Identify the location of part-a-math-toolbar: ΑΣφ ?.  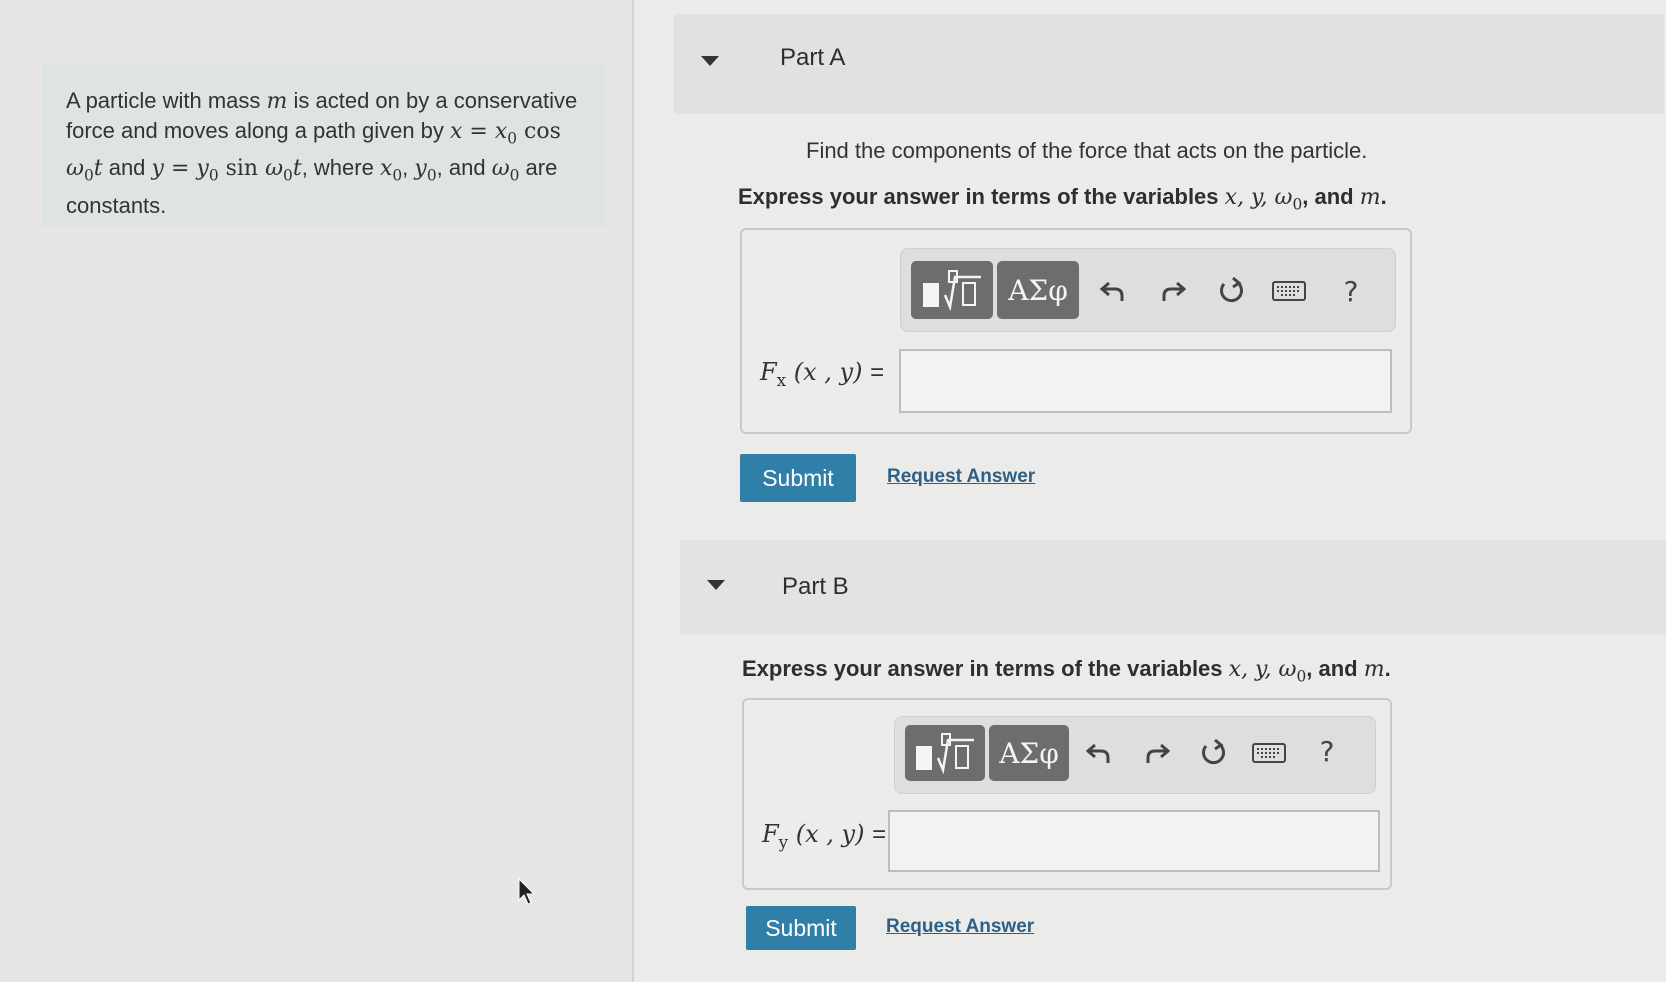
(1148, 290).